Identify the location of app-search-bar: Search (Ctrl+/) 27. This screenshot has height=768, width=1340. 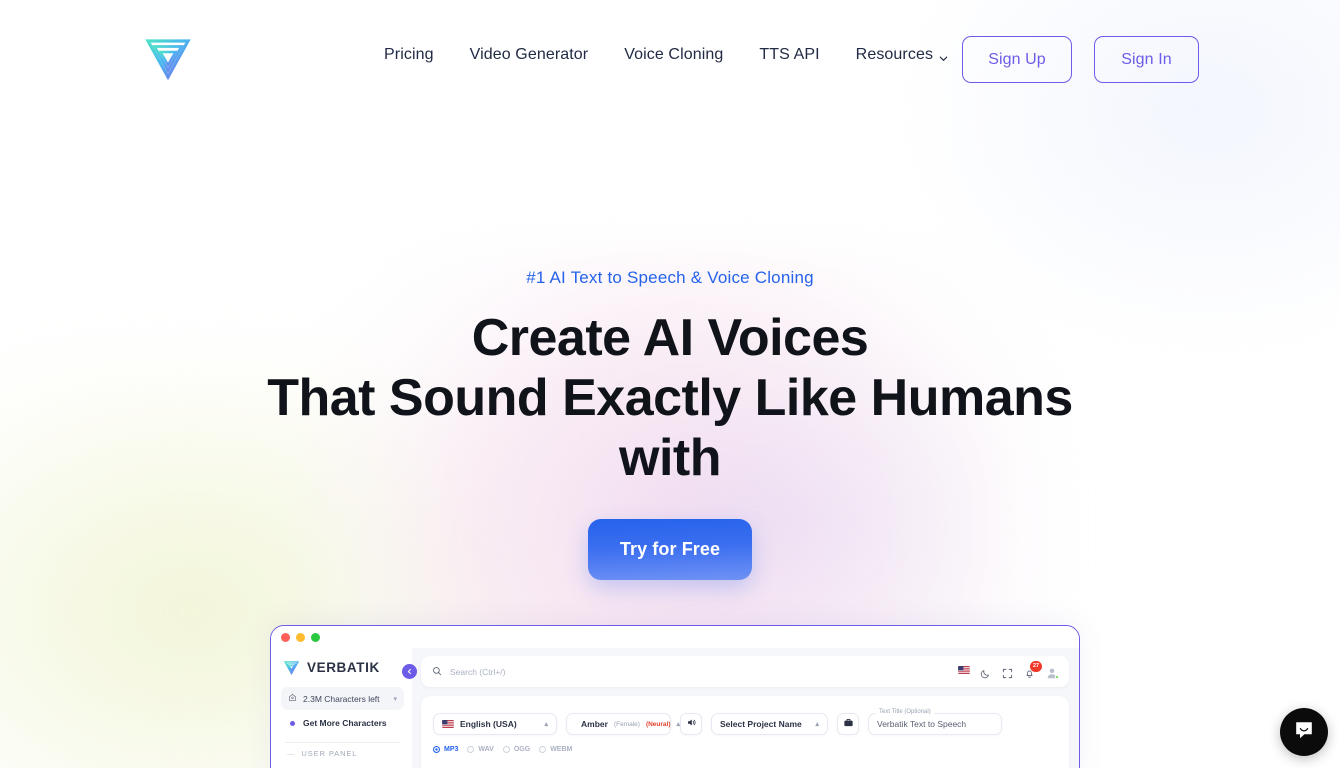
(745, 671).